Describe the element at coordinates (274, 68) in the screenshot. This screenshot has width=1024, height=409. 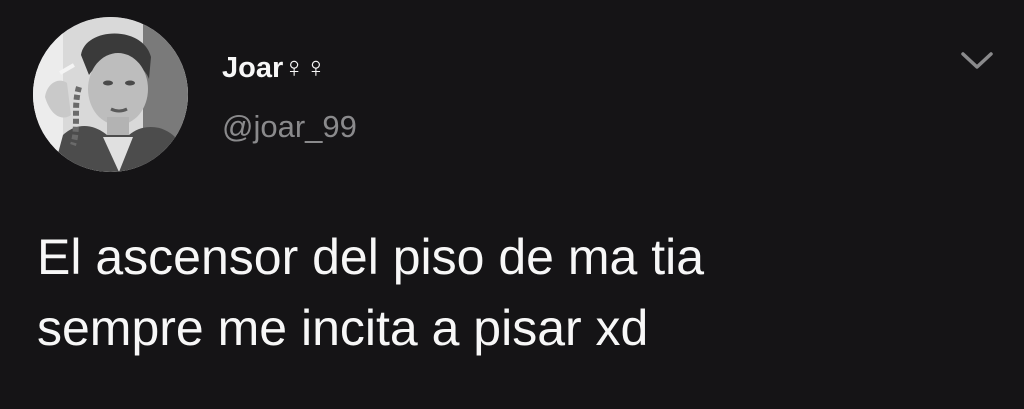
I see `display-name: Joar♀♀` at that location.